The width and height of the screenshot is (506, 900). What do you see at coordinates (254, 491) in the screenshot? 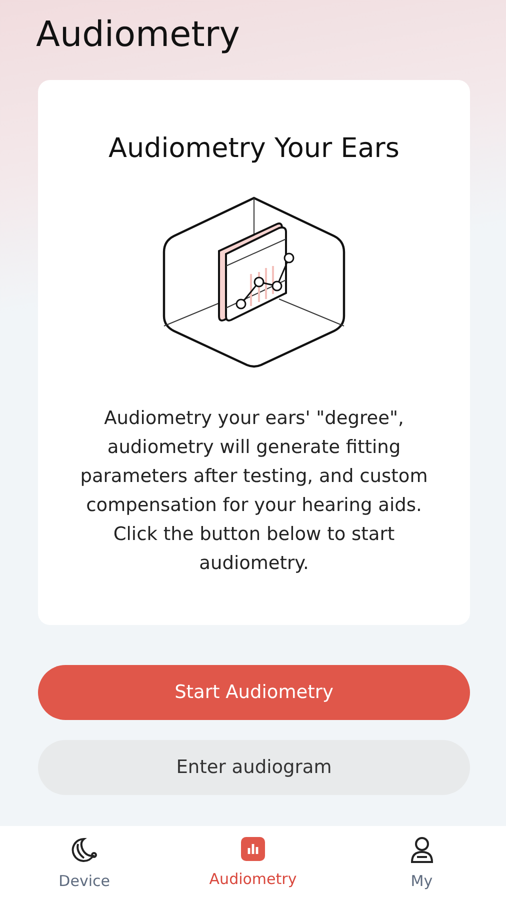
I see `description-text: Audiometry your ears' "degree", audiometry will generate fitting parameters after testing, and custom compensation for your hearing aids. Click the button below to start audiometry.` at bounding box center [254, 491].